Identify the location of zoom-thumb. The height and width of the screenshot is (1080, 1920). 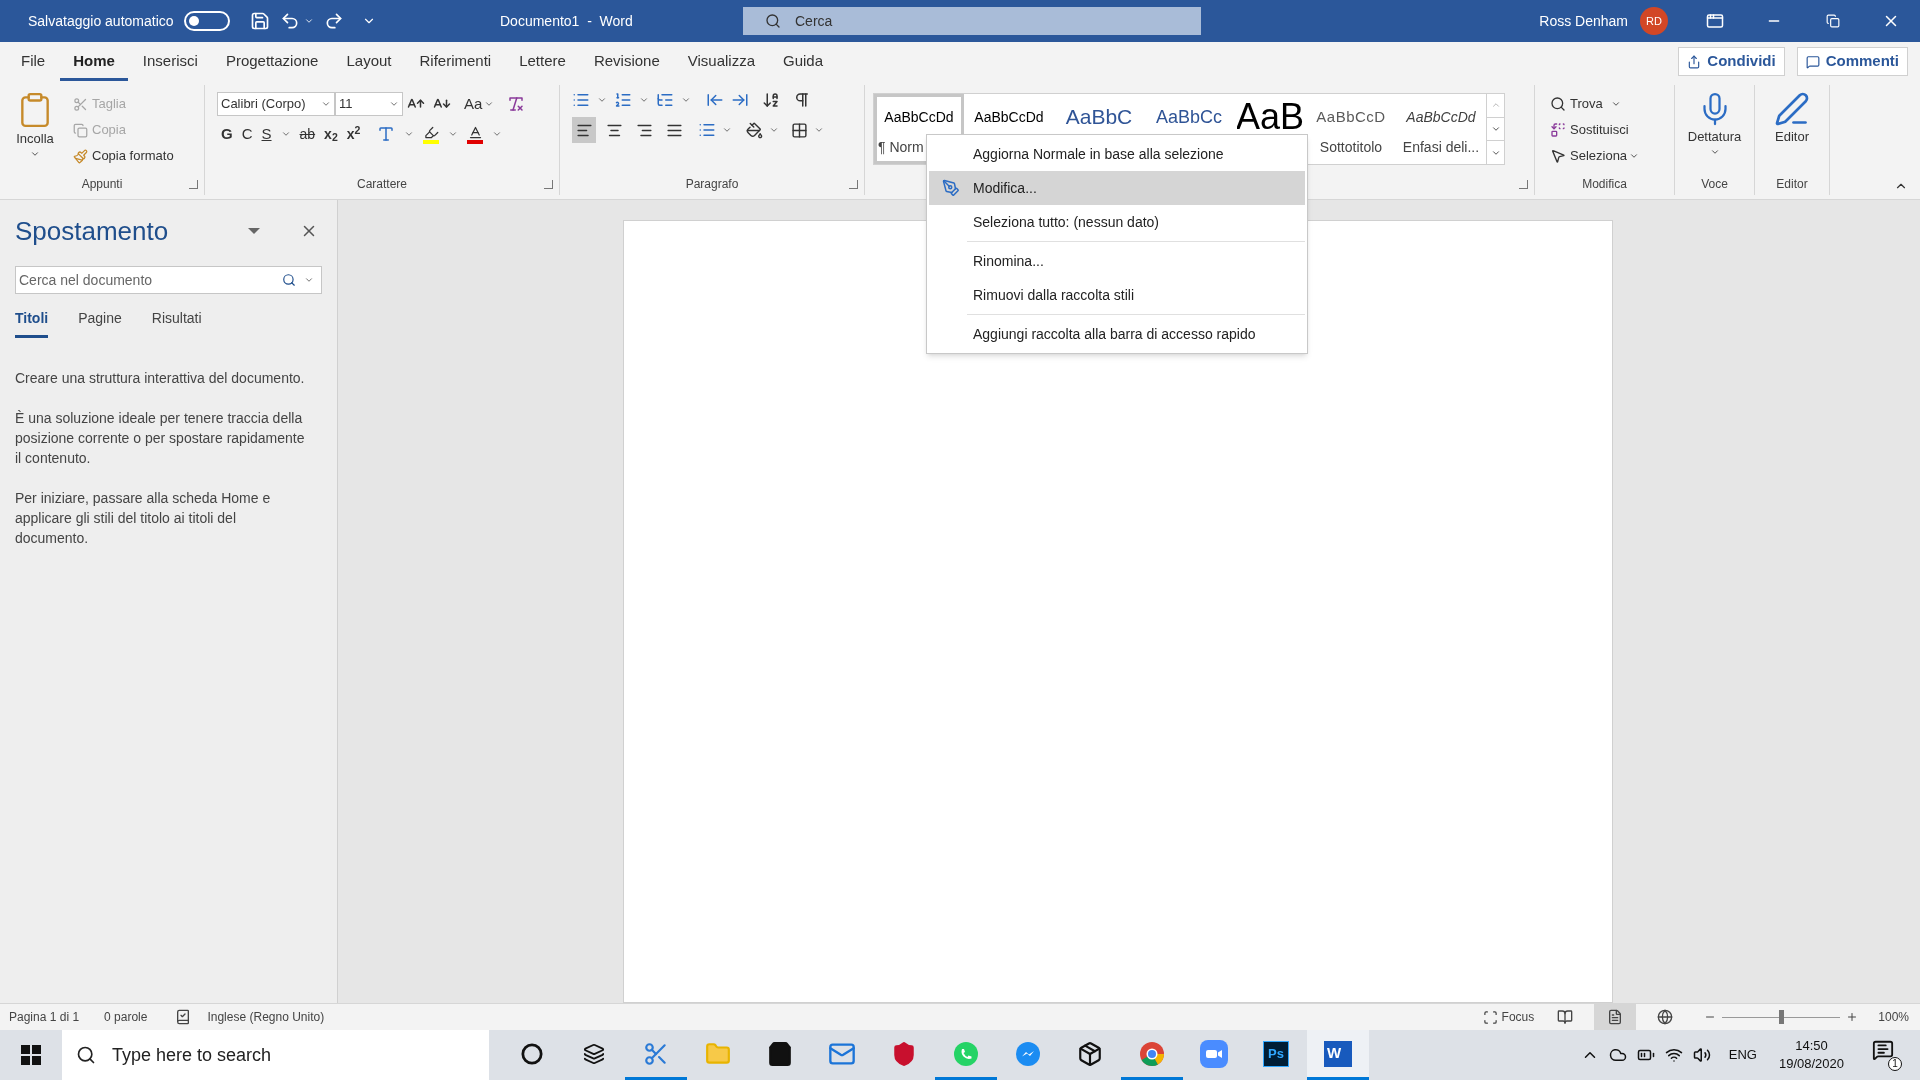
(1782, 1017).